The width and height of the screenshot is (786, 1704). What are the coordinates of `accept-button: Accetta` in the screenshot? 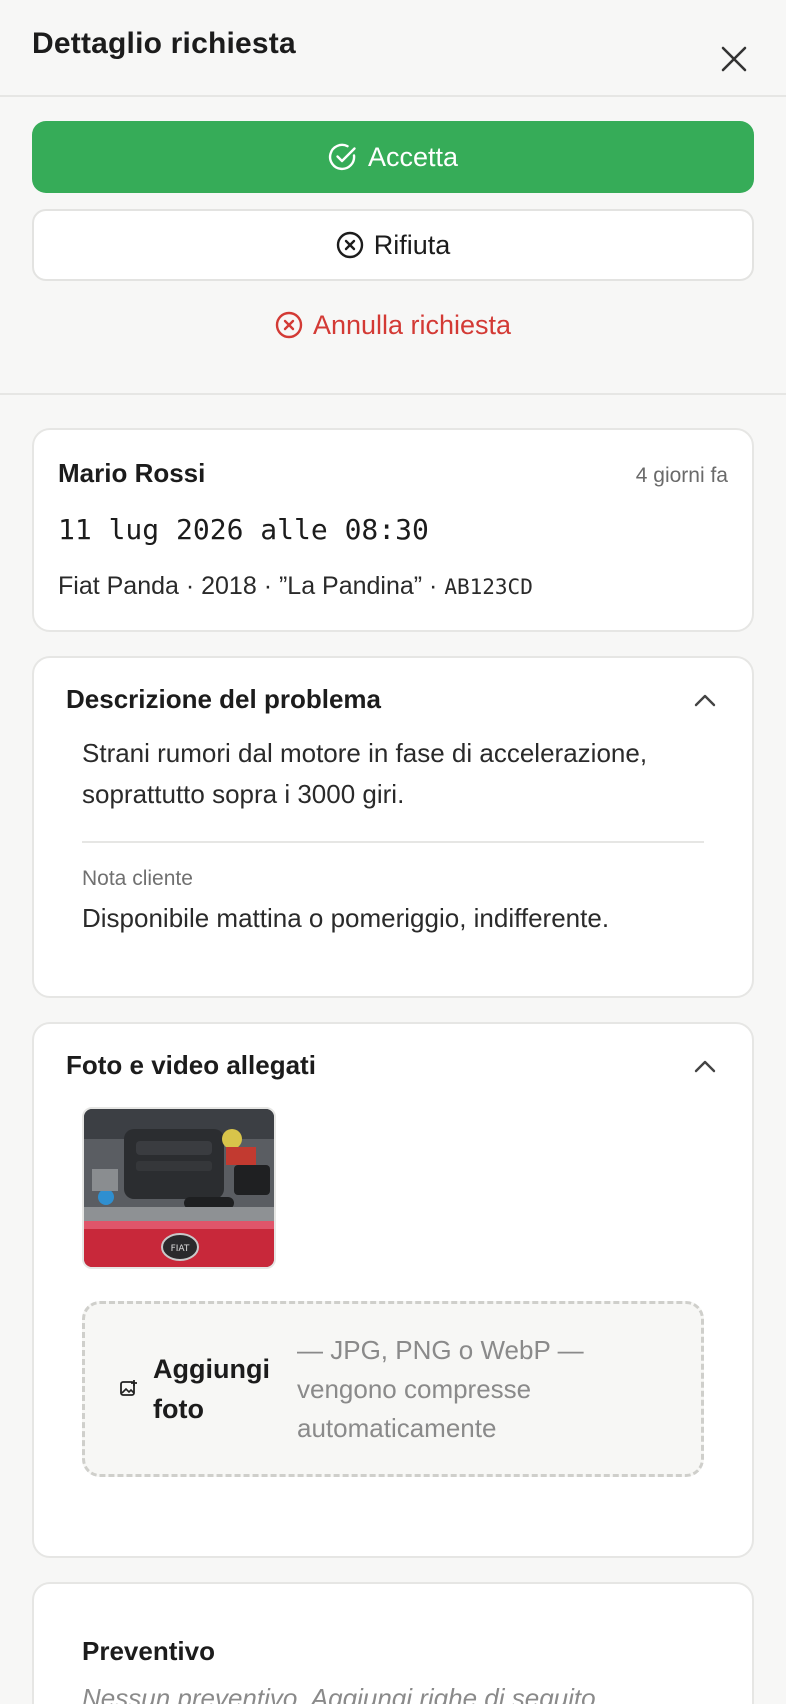 It's located at (393, 157).